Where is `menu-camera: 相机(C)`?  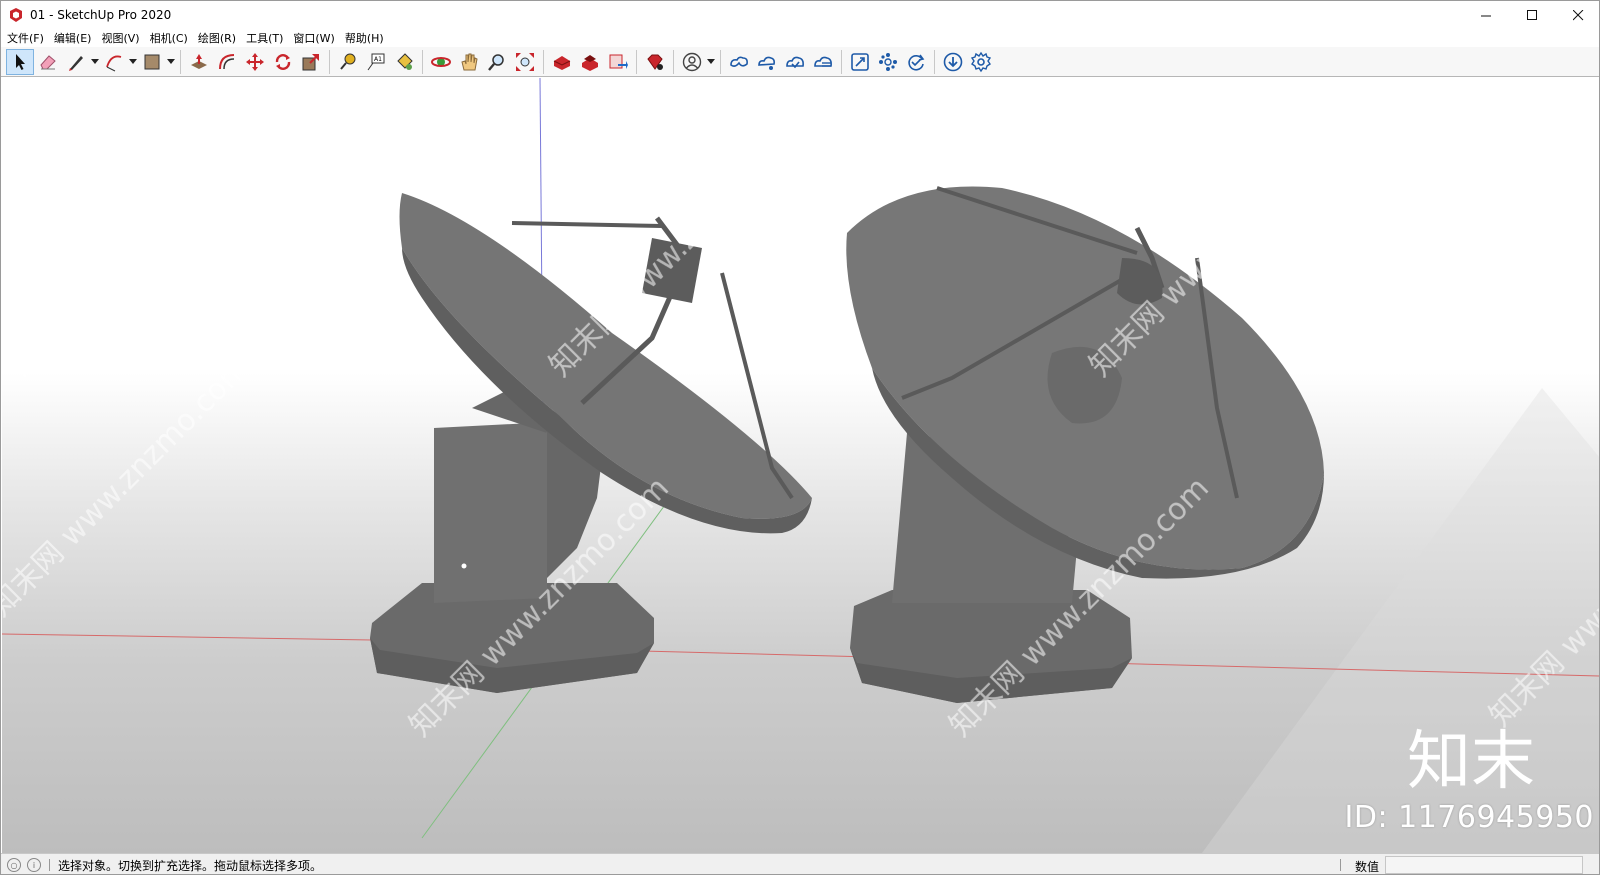 menu-camera: 相机(C) is located at coordinates (169, 38).